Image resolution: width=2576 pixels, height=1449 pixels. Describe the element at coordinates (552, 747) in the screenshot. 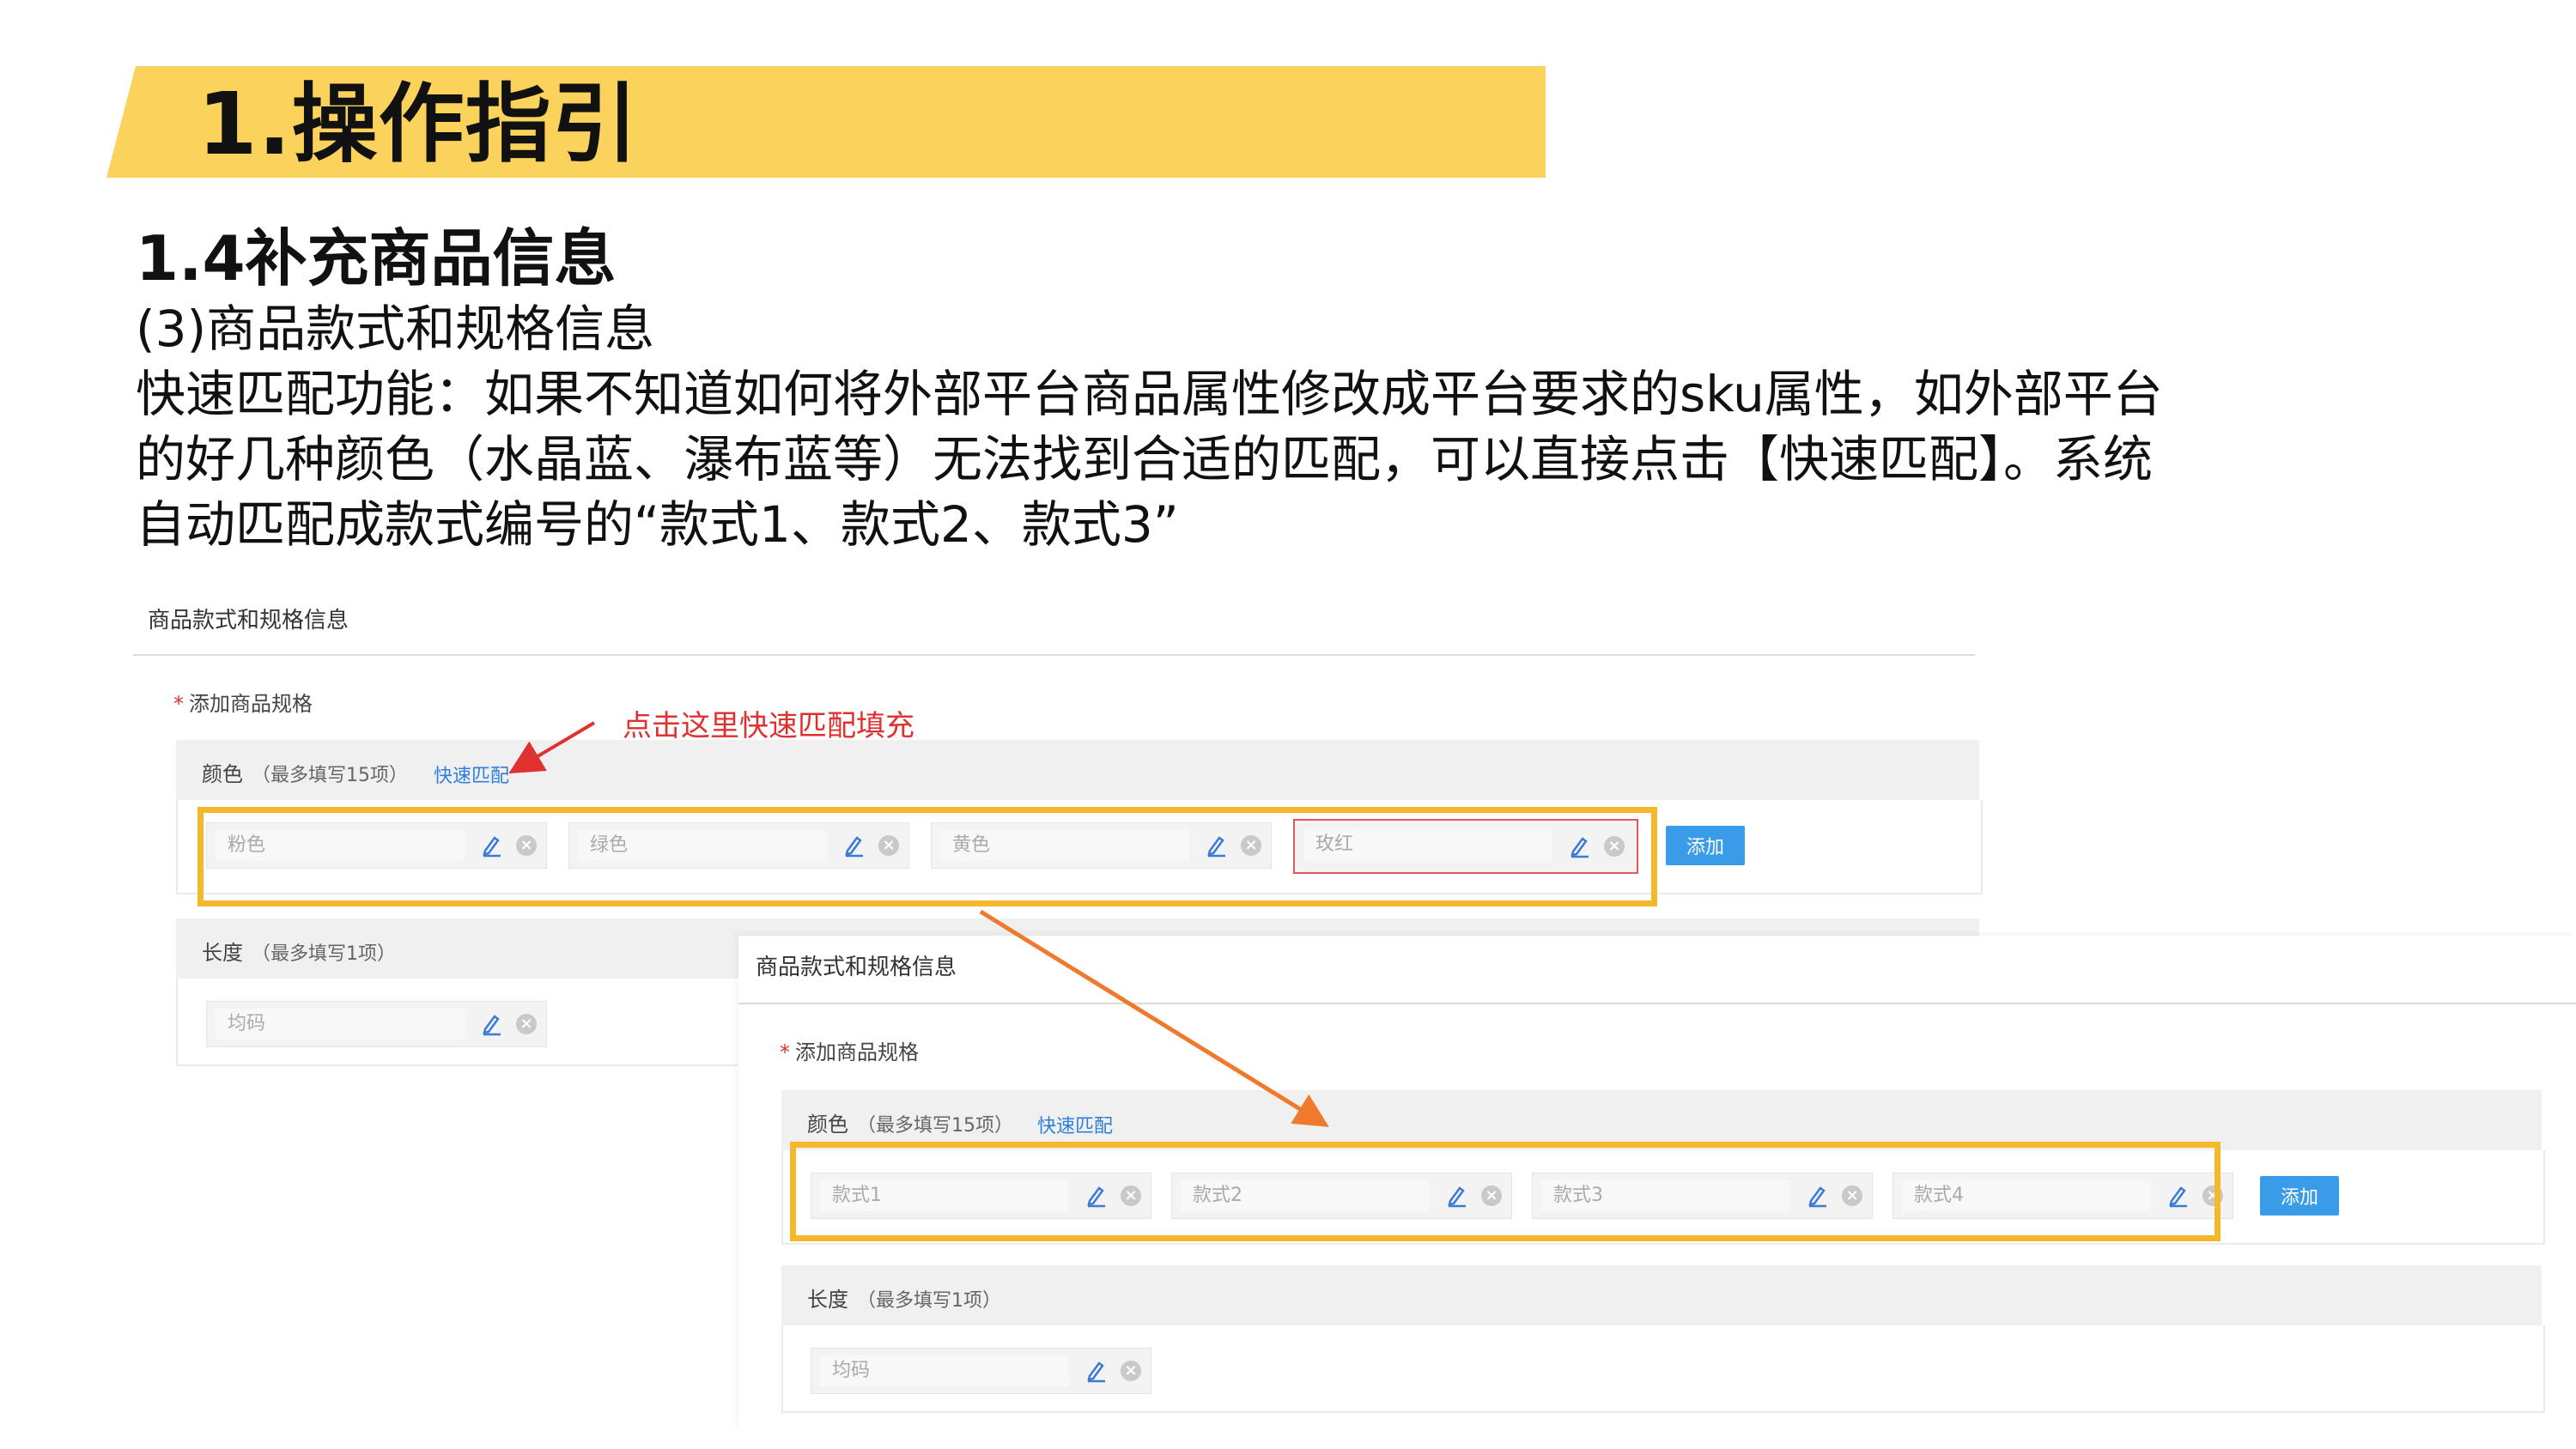

I see `red-arrow-icon` at that location.